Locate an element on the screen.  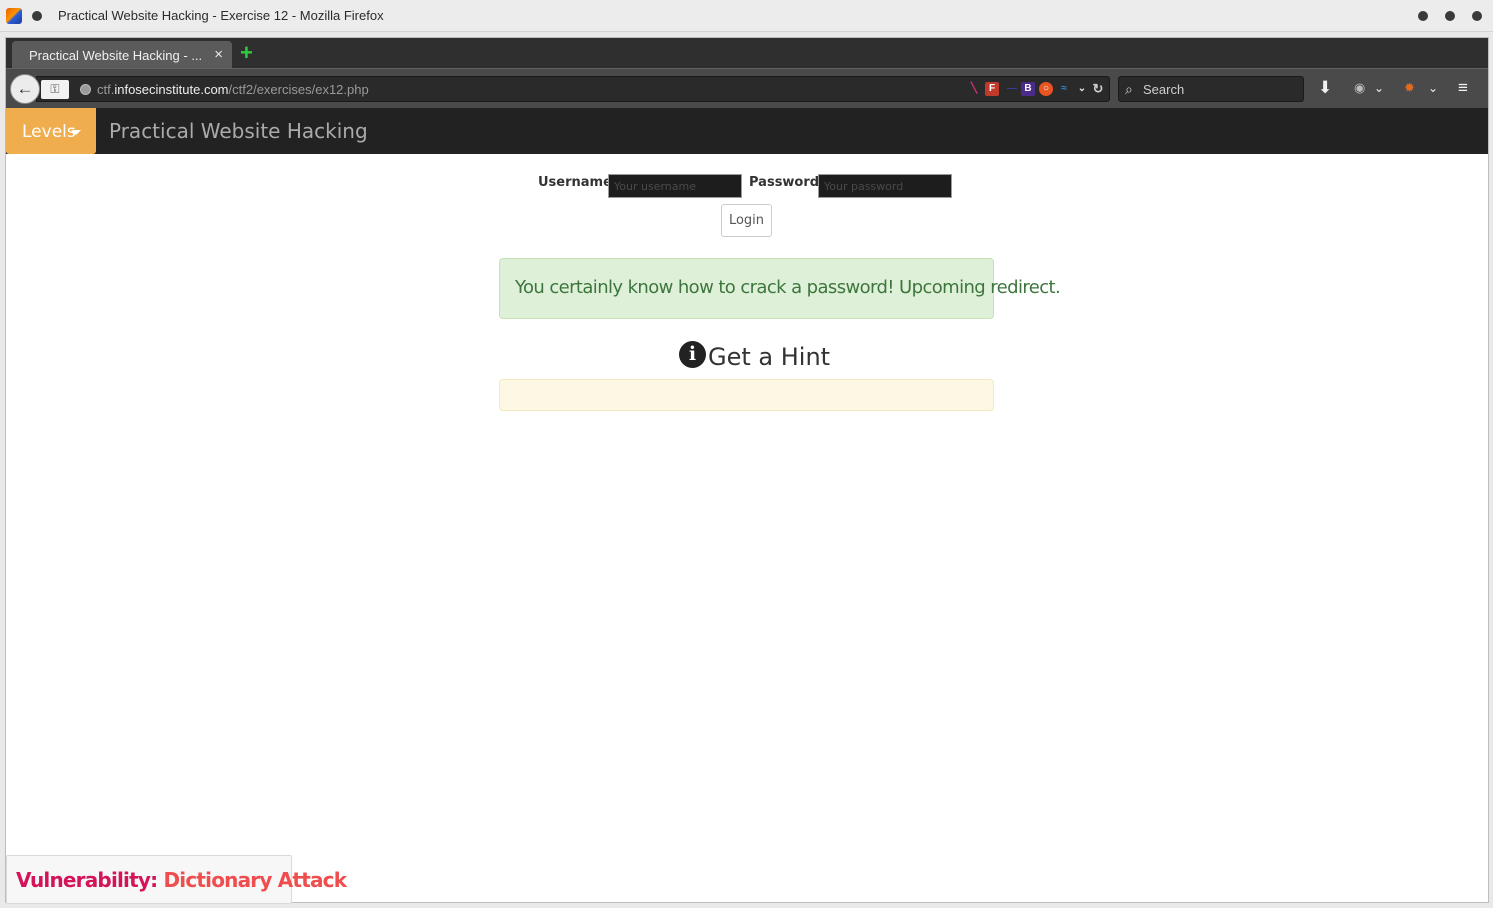
back-button: ← is located at coordinates (25, 89).